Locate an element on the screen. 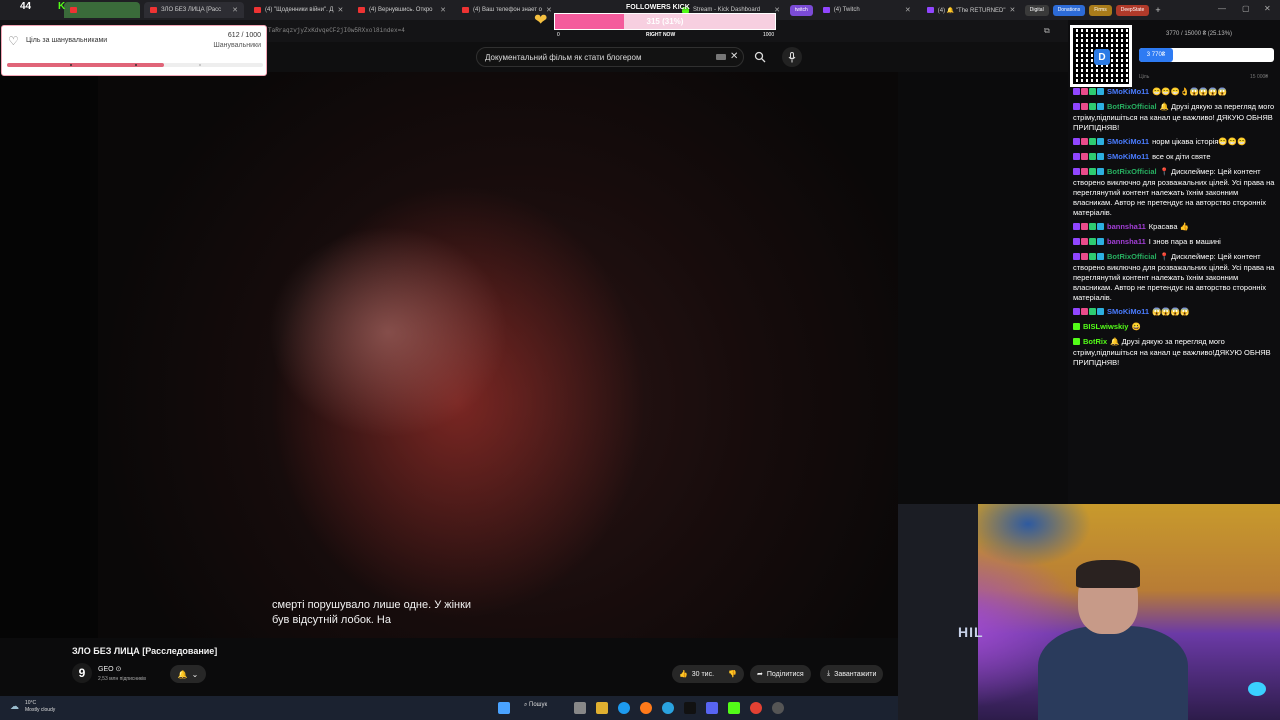  chrome-icon is located at coordinates (756, 708).